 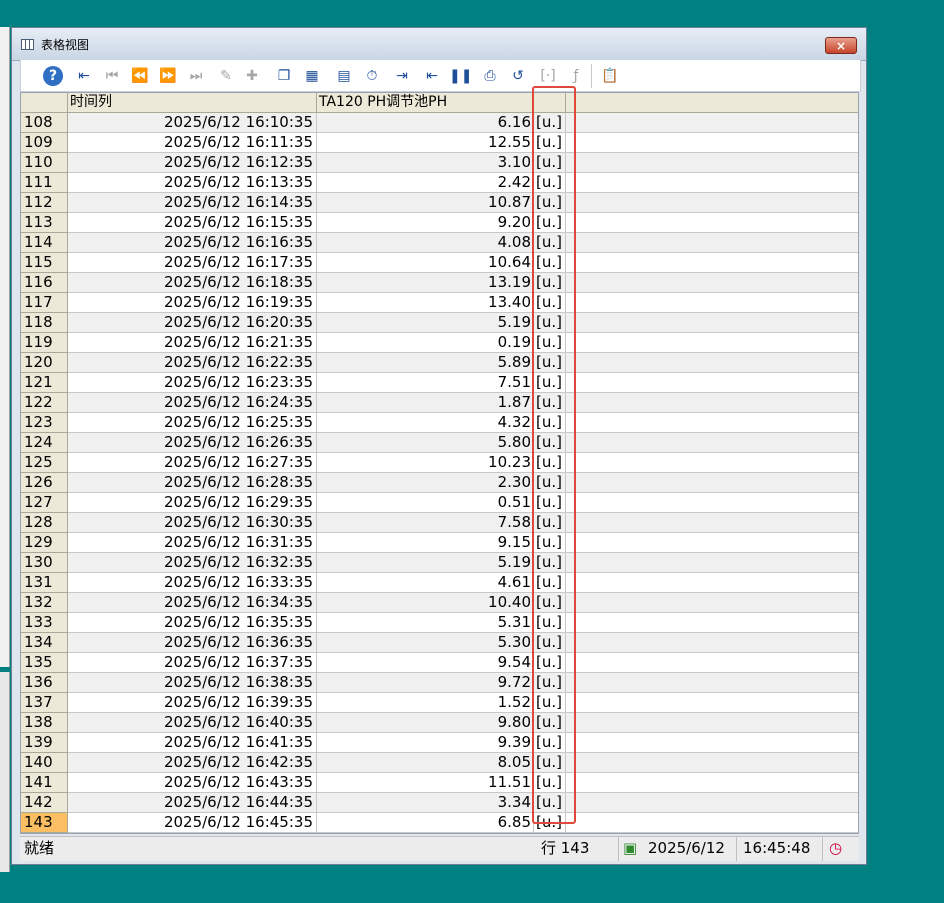 What do you see at coordinates (425, 483) in the screenshot?
I see `ph-value-cell: 2.30` at bounding box center [425, 483].